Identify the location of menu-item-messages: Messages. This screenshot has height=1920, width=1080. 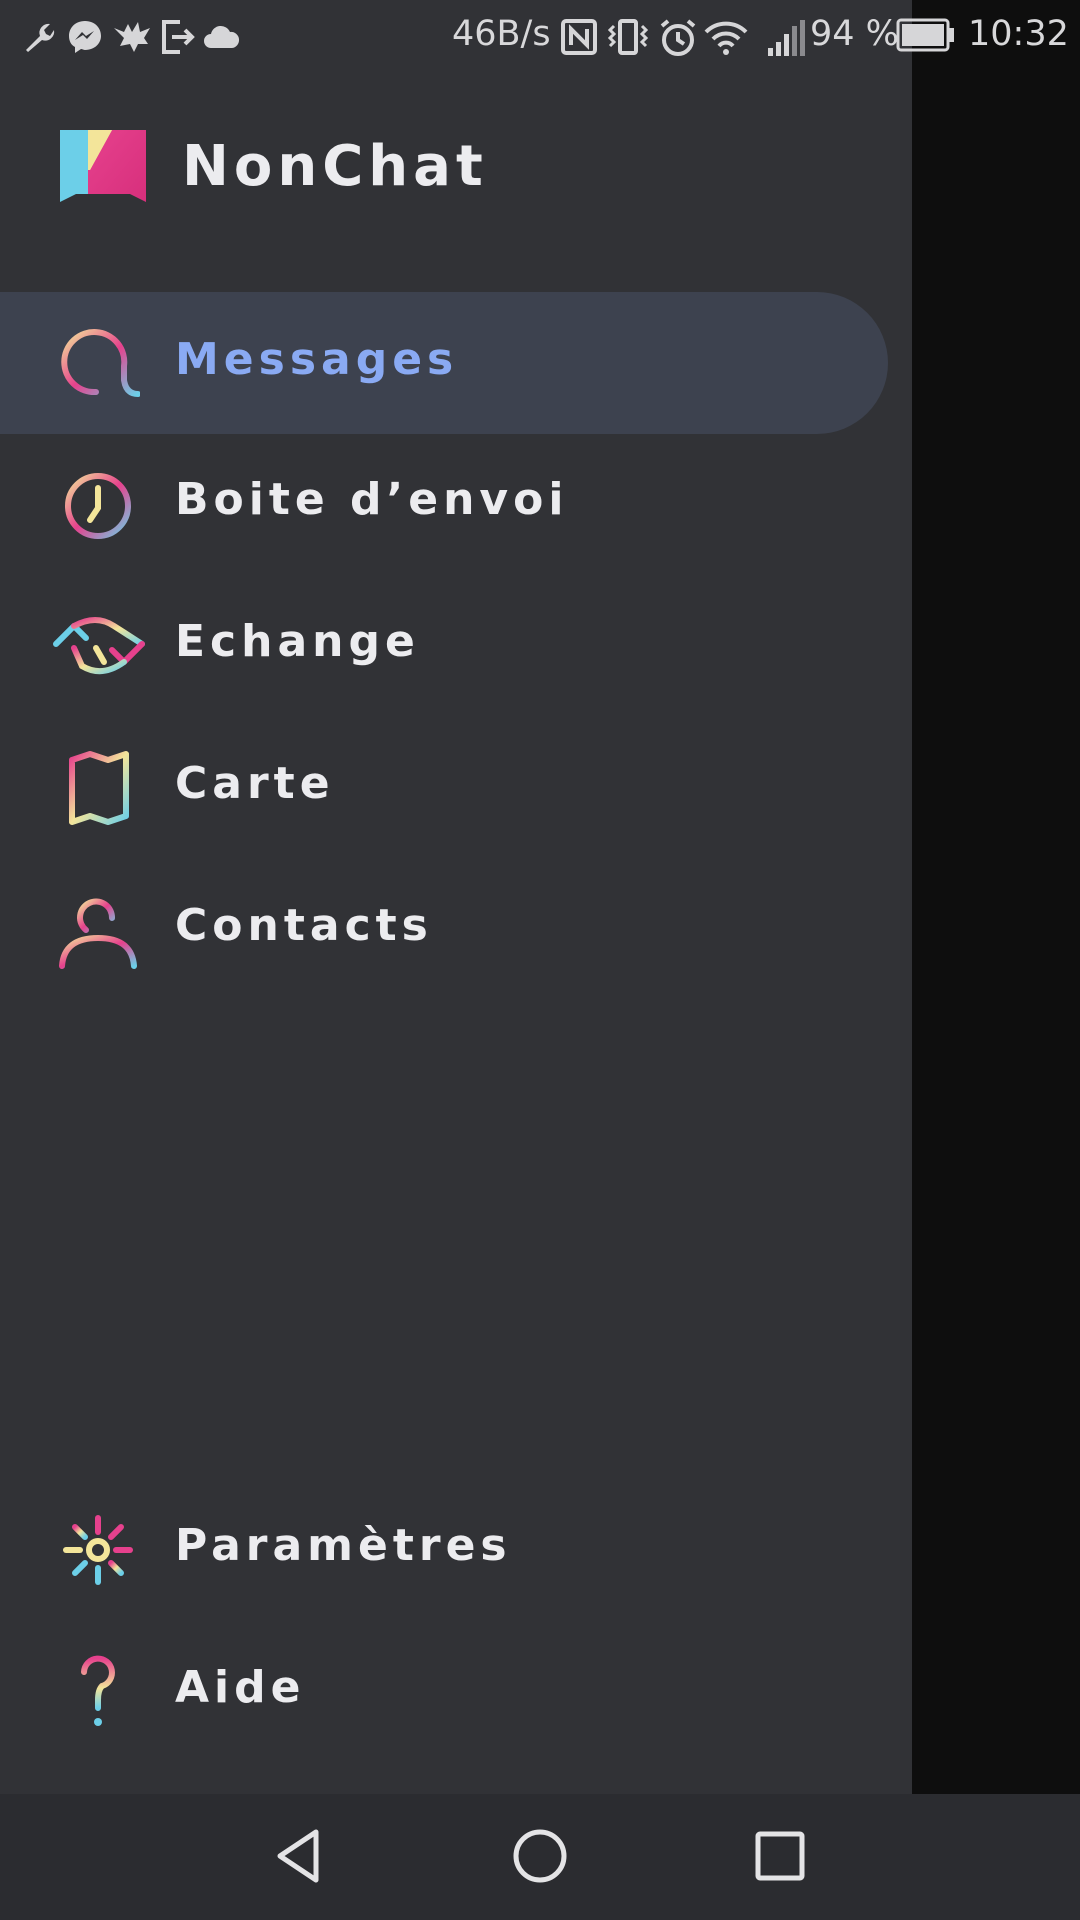
(444, 363).